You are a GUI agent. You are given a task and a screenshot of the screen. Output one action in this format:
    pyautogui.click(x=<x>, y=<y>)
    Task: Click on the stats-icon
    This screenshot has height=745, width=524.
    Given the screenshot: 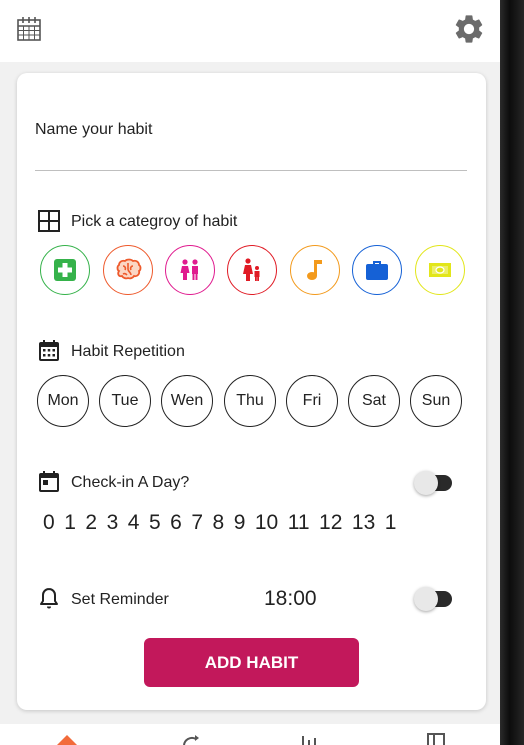 What is the action you would take?
    pyautogui.click(x=311, y=738)
    